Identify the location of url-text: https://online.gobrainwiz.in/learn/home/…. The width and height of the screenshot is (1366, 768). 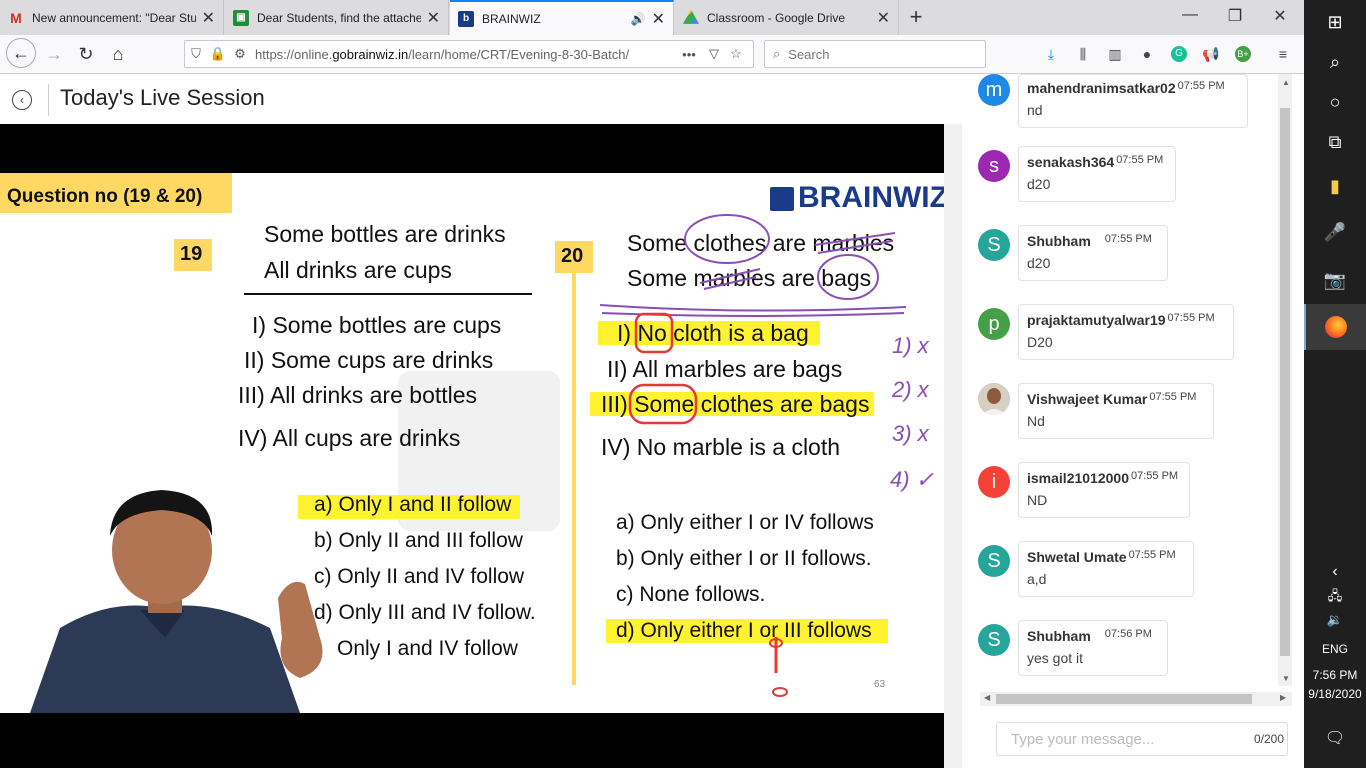
(465, 54).